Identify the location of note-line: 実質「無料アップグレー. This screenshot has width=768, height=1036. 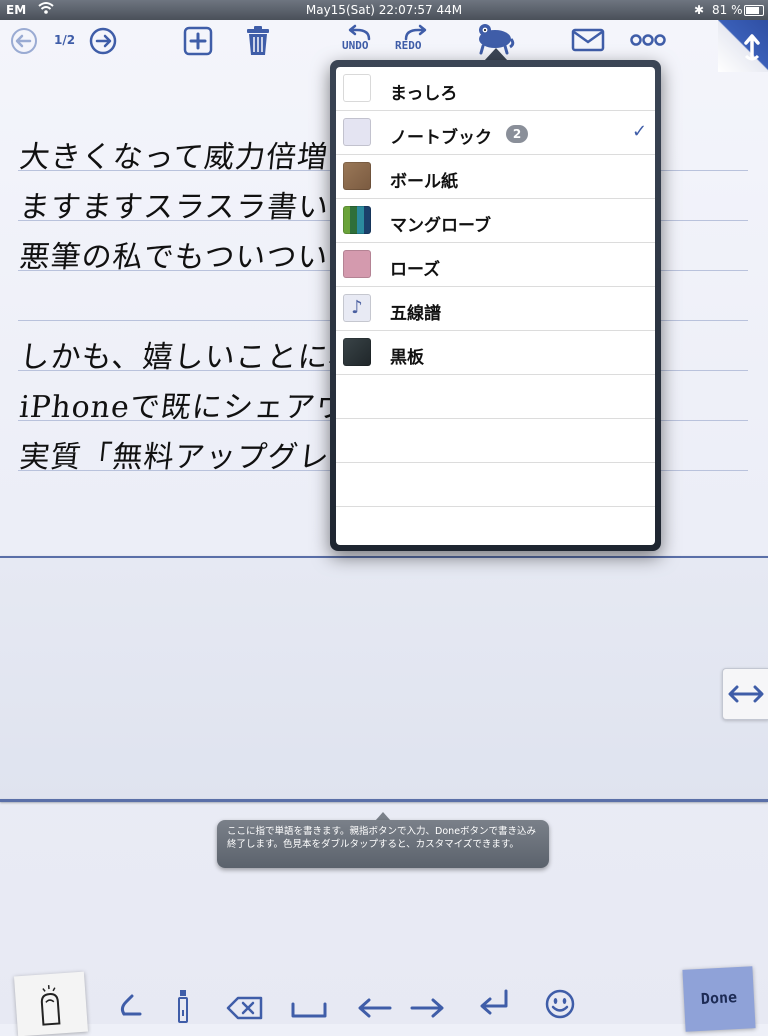
(190, 457).